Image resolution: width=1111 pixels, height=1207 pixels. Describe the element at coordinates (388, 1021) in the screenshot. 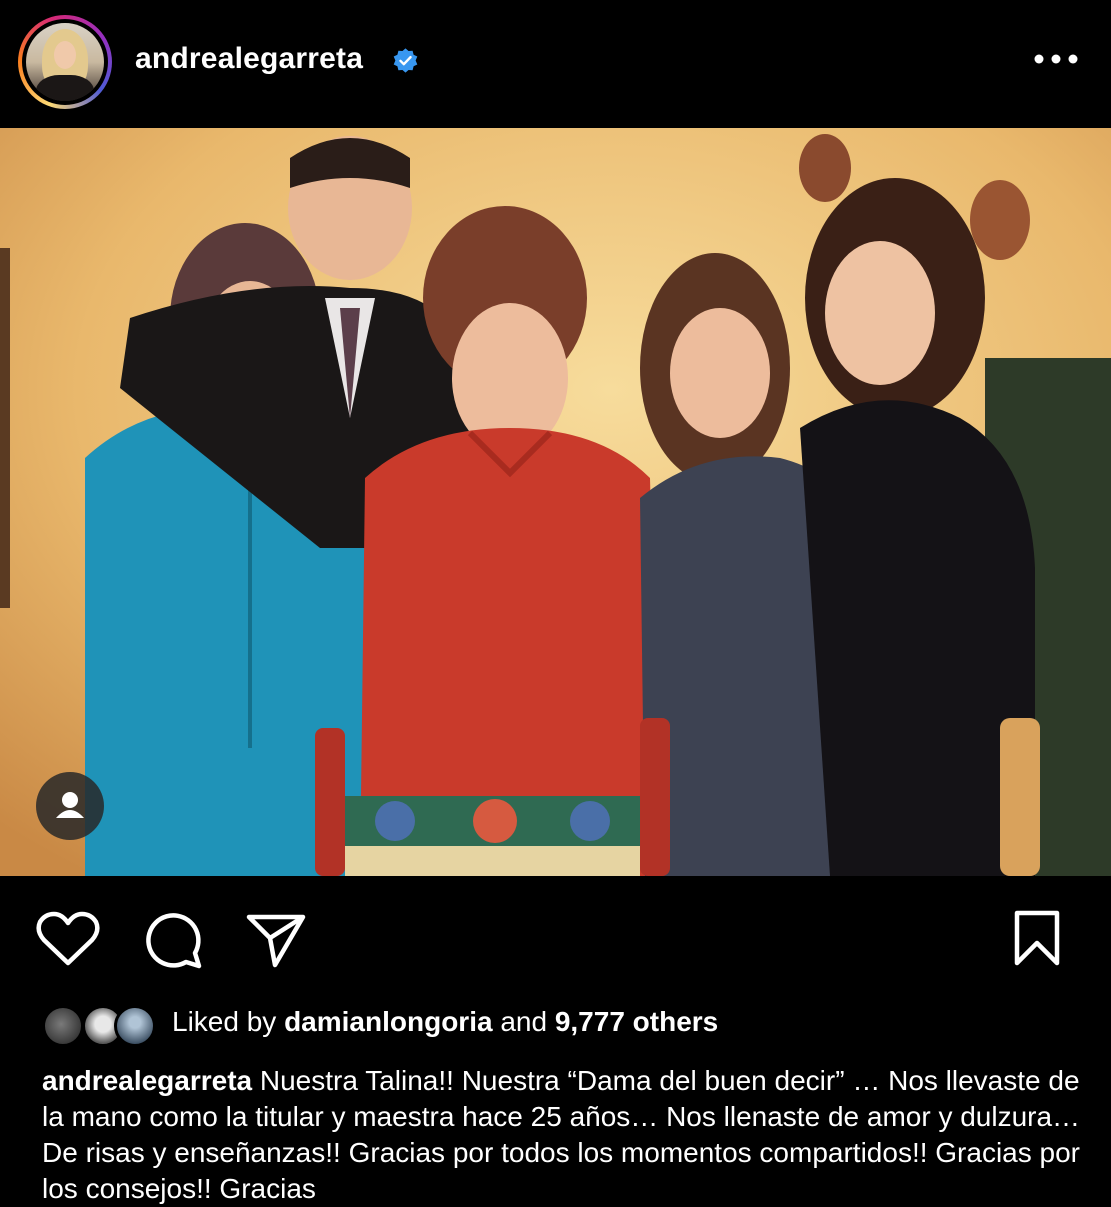

I see `liked-by-user: damianlongoria` at that location.